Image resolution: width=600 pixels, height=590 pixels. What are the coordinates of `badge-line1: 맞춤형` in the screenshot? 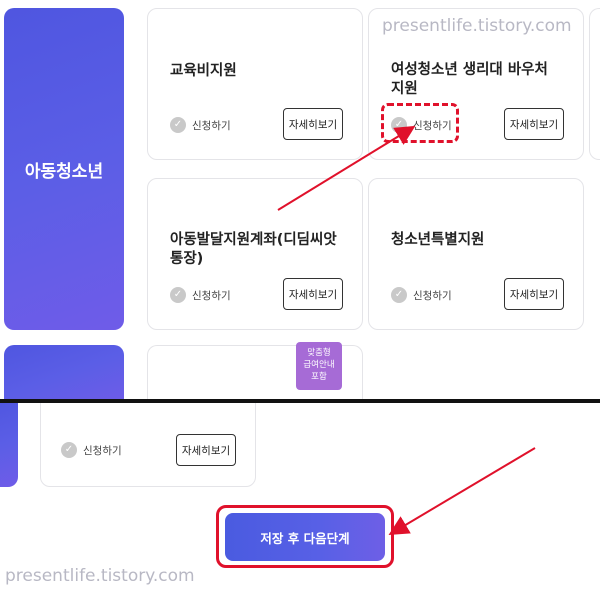 It's located at (319, 353).